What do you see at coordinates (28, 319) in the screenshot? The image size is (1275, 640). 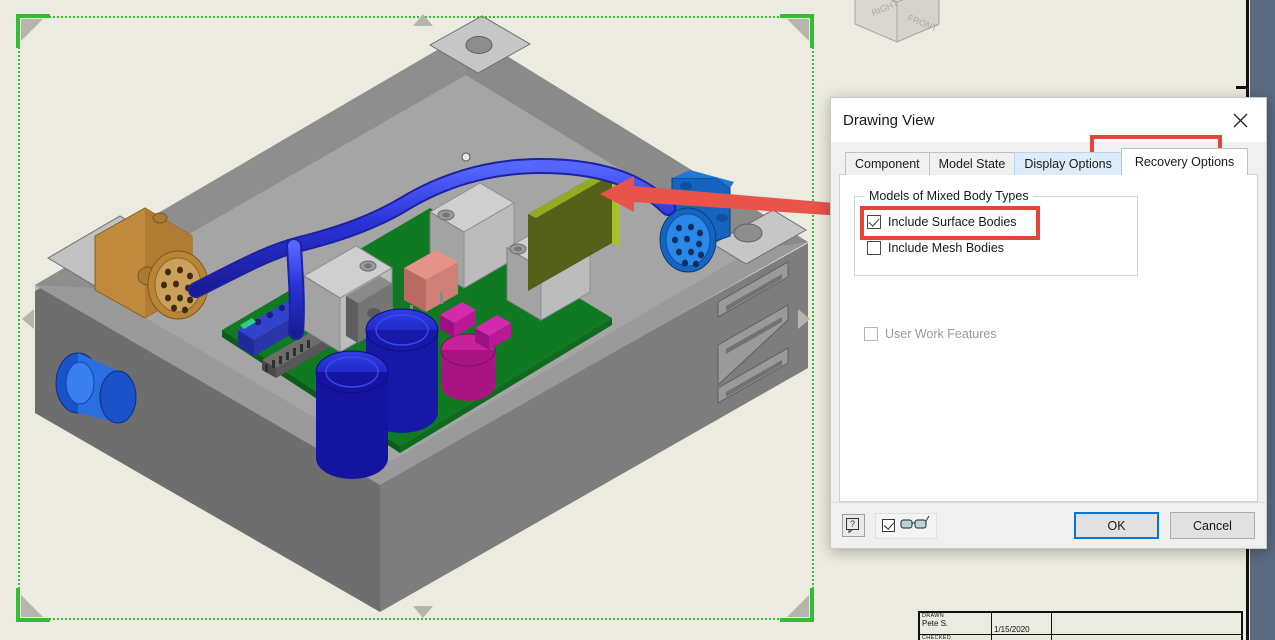 I see `align-arrow-left-icon` at bounding box center [28, 319].